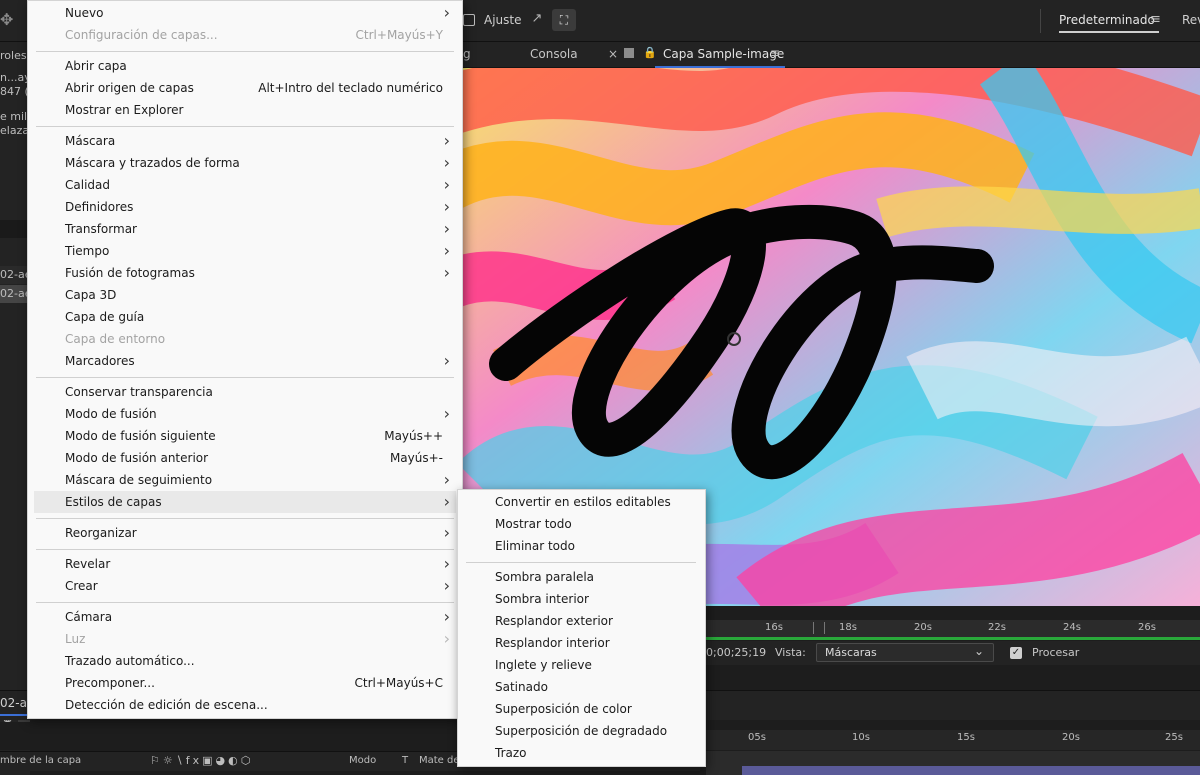 Image resolution: width=1200 pixels, height=775 pixels. I want to click on menu-item-capa-de-guia: Capa de guía, so click(245, 317).